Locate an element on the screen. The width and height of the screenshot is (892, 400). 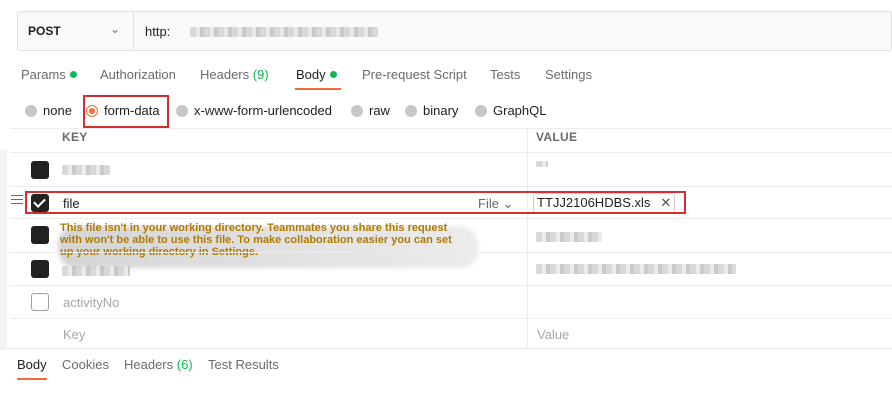
radio-raw: raw is located at coordinates (370, 111).